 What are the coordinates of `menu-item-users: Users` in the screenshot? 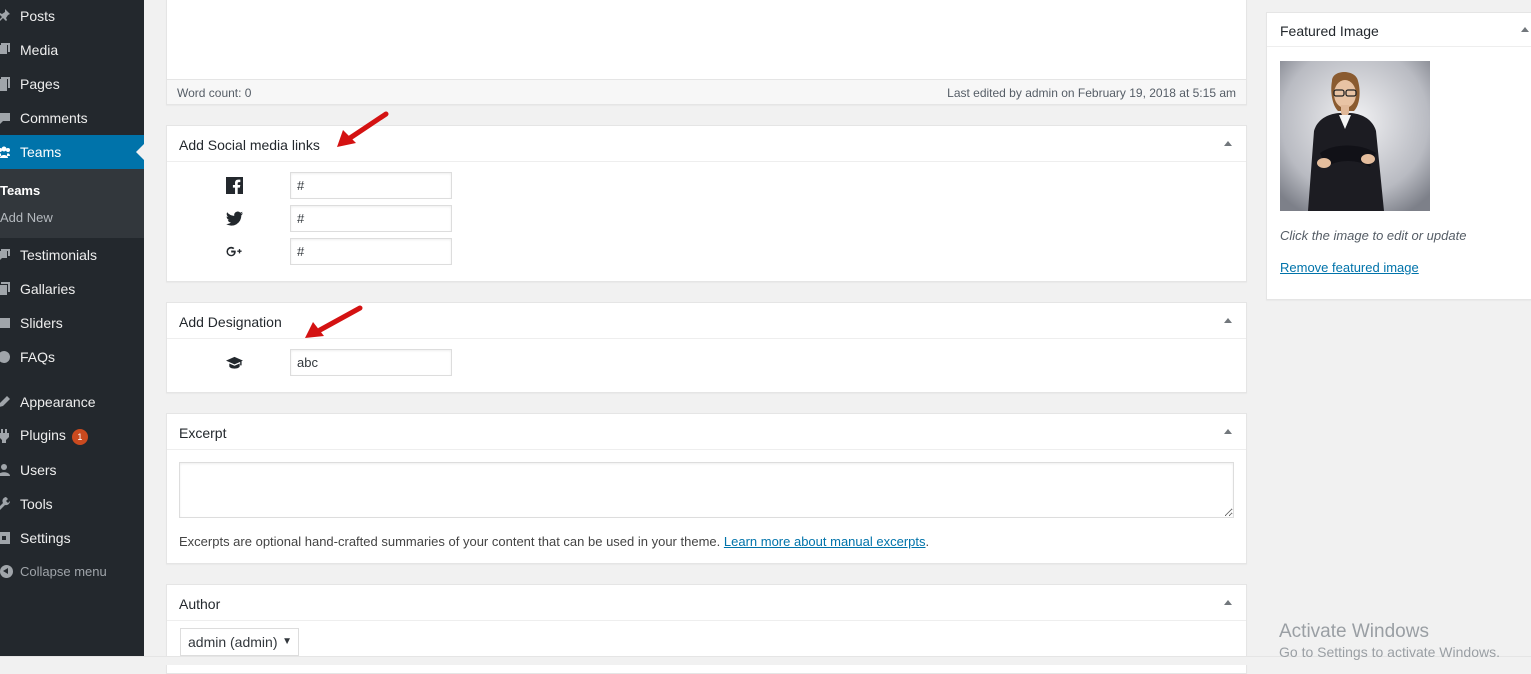 It's located at (72, 470).